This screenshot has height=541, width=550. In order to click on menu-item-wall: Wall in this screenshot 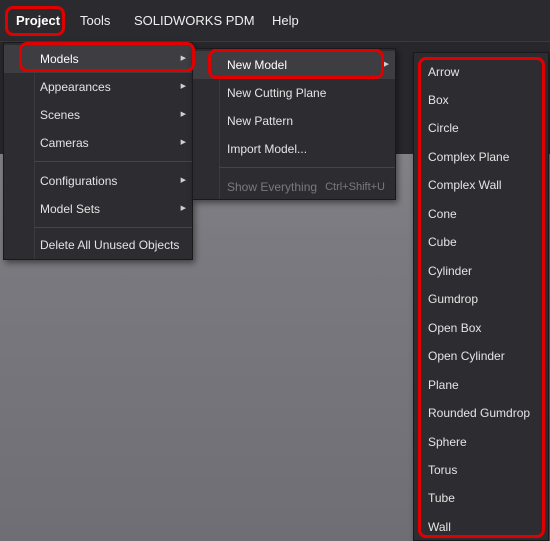, I will do `click(481, 527)`.